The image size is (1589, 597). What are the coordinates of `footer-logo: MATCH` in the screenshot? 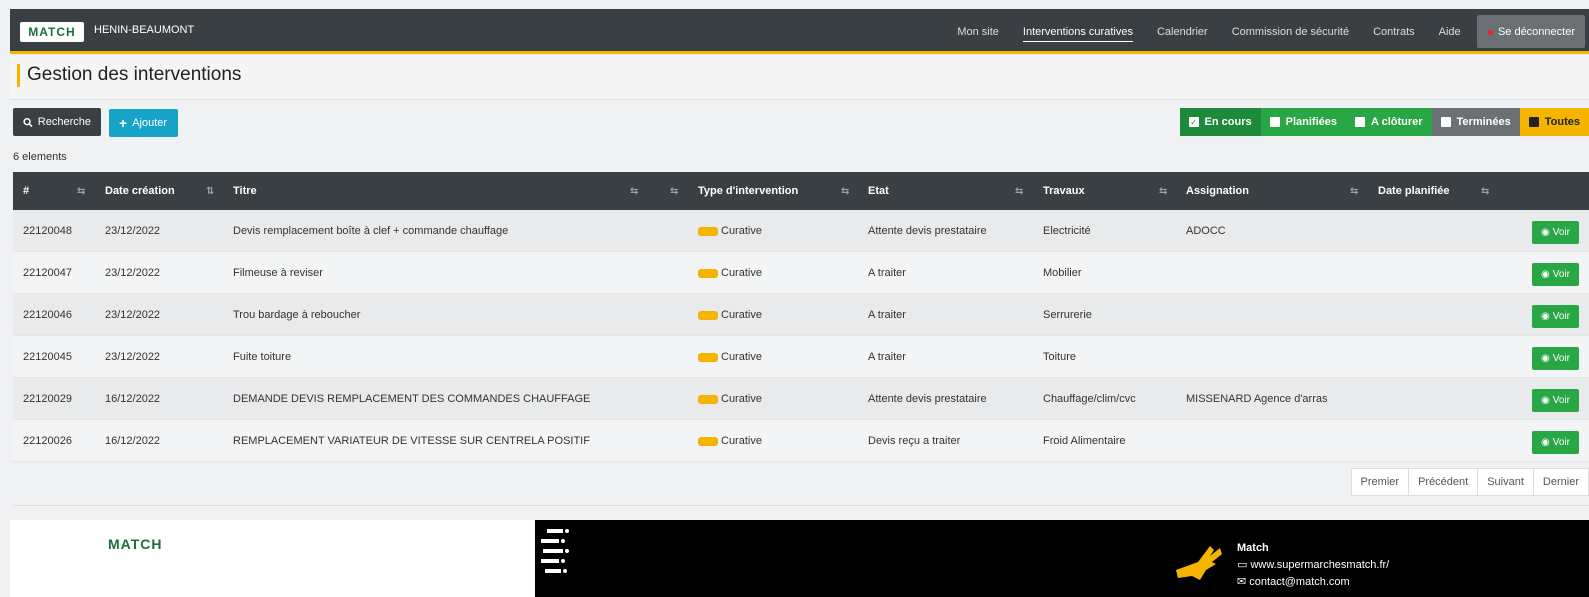 It's located at (135, 544).